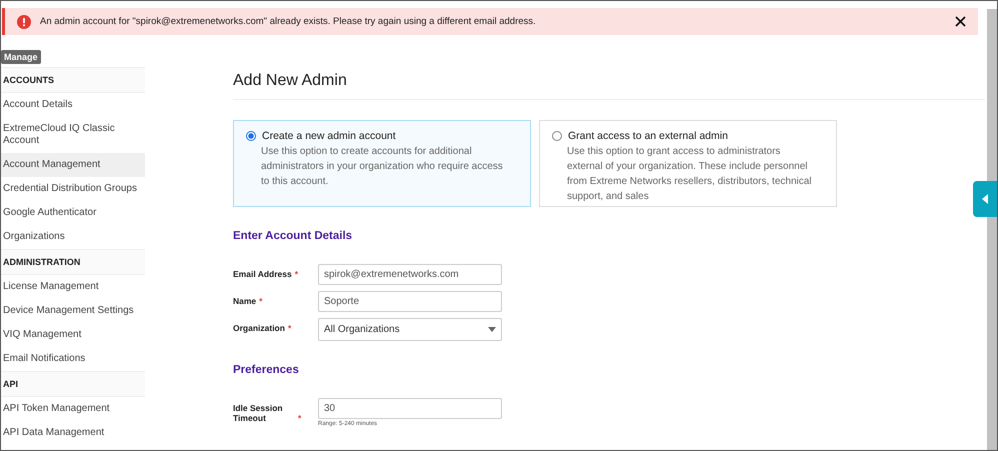 Image resolution: width=998 pixels, height=451 pixels. What do you see at coordinates (410, 301) in the screenshot?
I see `input-field: Soporte` at bounding box center [410, 301].